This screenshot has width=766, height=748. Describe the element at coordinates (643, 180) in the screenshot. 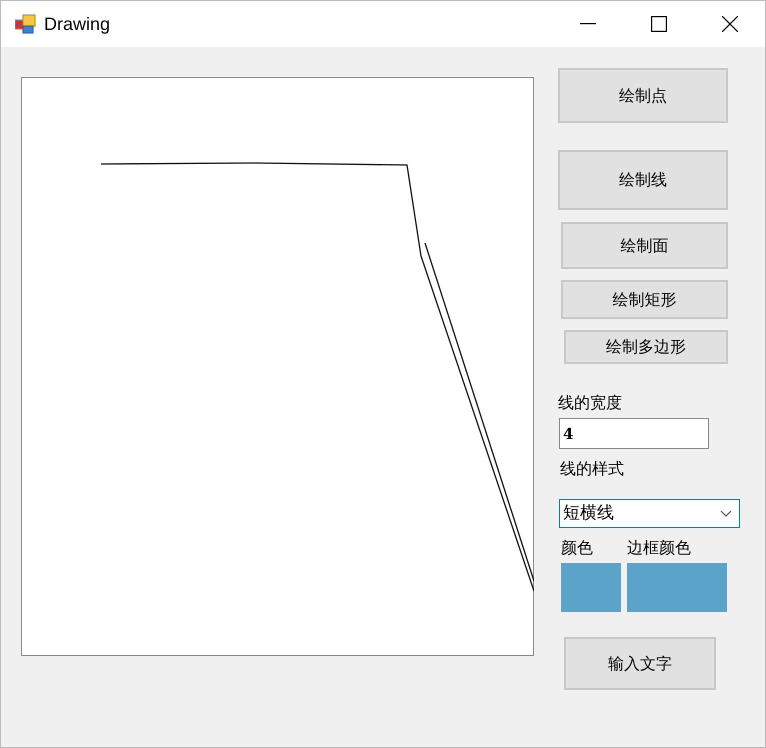

I see `draw-button: 绘制线` at that location.